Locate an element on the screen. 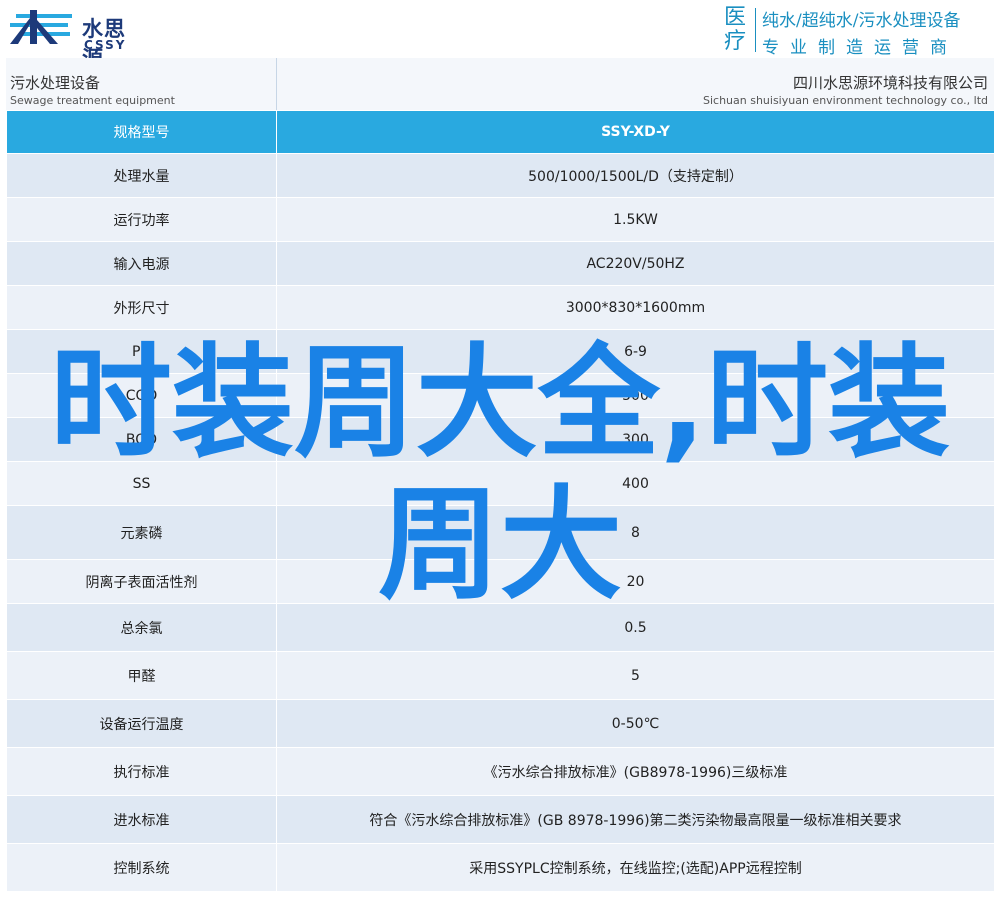 Image resolution: width=1000 pixels, height=910 pixels. spec-row-label: 运行功率 is located at coordinates (141, 219).